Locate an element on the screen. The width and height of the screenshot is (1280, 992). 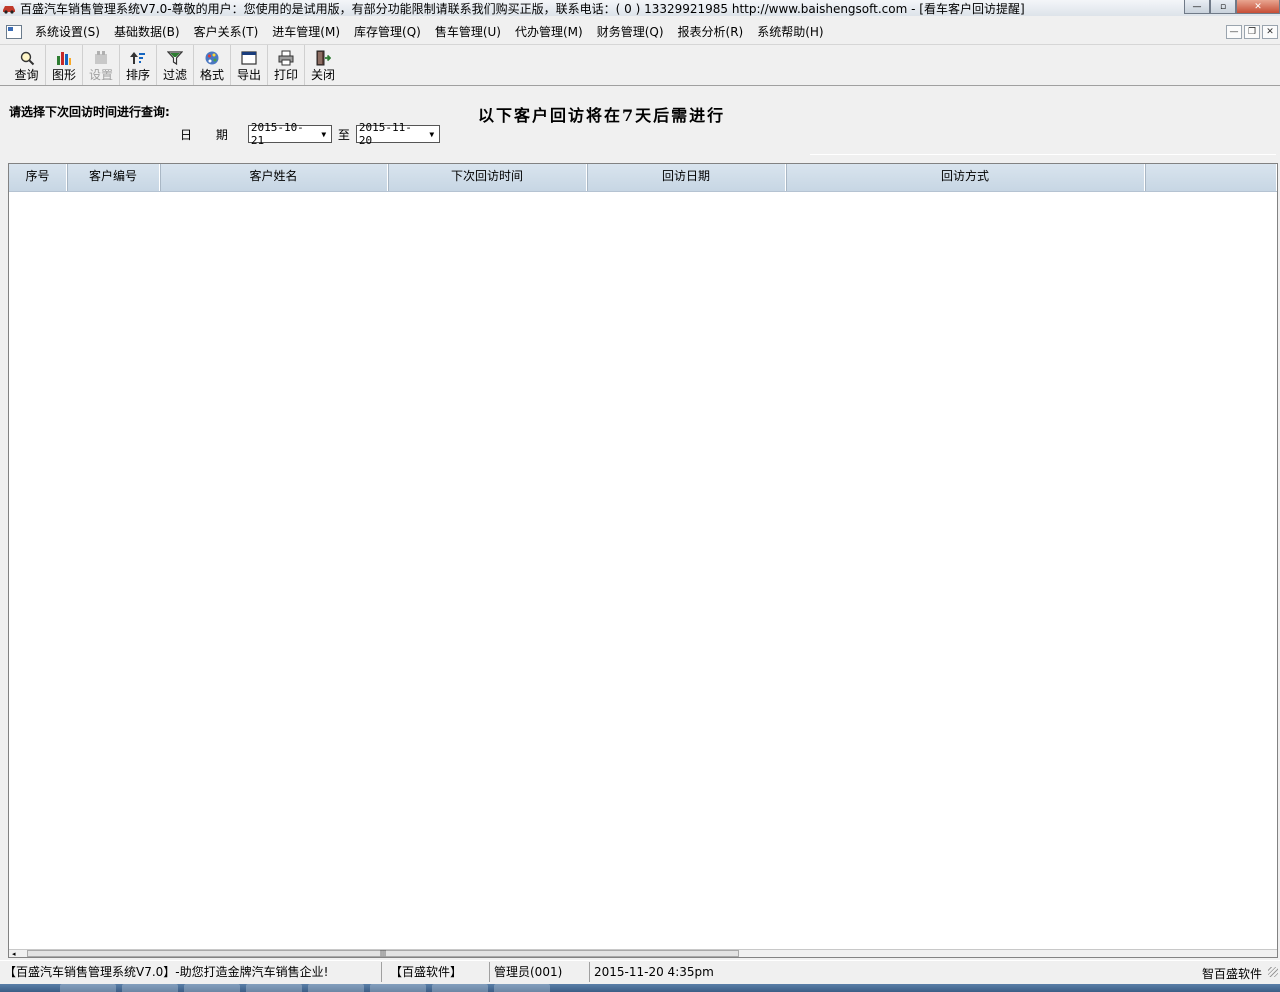
mdi-document-icon is located at coordinates (14, 32).